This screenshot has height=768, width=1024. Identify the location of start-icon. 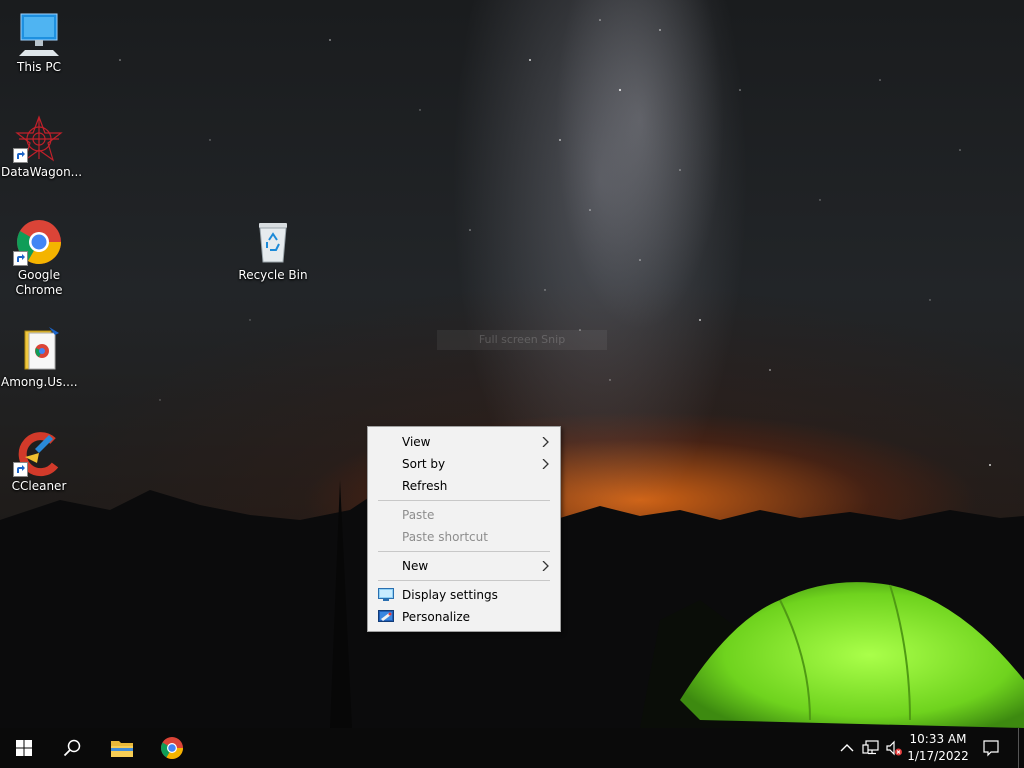
(24, 748).